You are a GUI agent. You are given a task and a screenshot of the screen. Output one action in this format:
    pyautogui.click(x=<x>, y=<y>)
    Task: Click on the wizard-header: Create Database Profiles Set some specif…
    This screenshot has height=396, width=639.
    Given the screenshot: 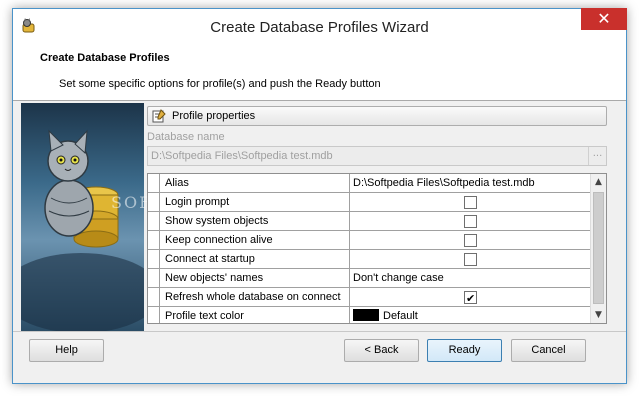 What is the action you would take?
    pyautogui.click(x=319, y=73)
    